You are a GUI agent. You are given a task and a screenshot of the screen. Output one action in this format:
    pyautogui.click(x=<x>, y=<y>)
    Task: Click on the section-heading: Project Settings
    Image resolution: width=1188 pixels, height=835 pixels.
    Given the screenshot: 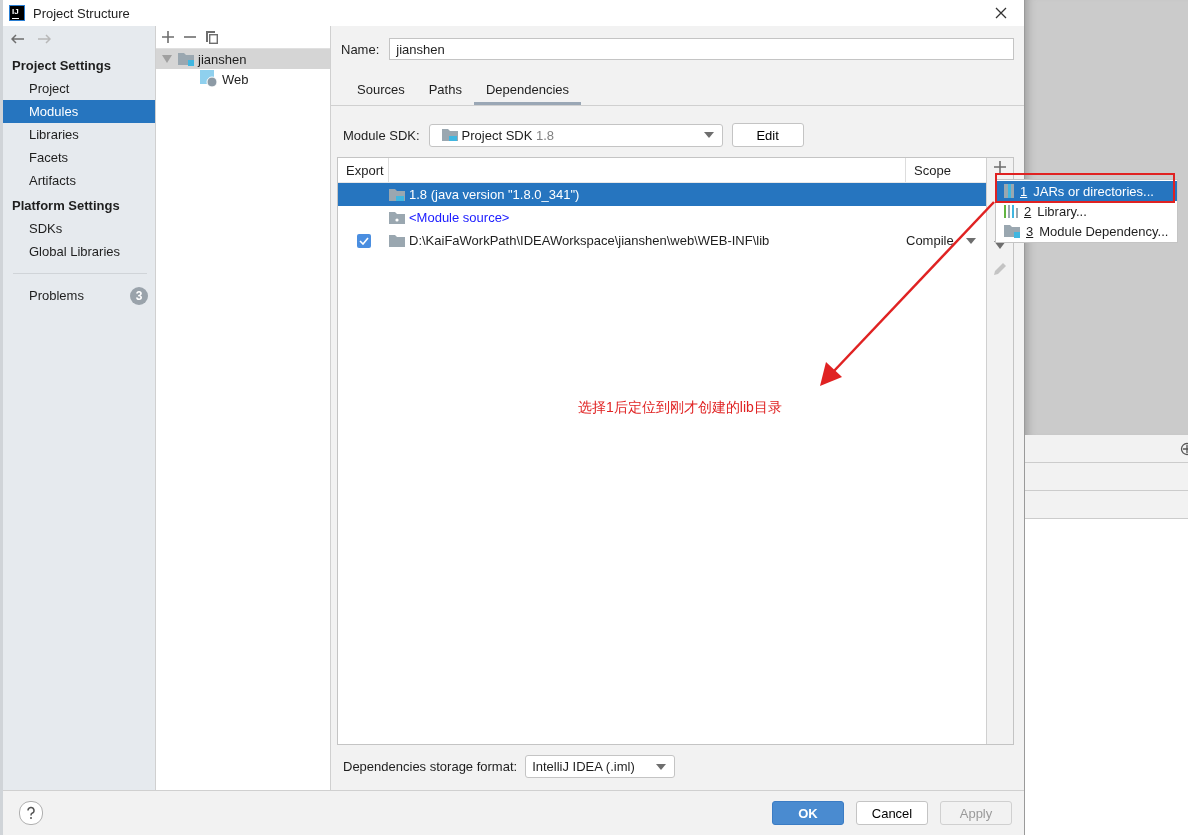 What is the action you would take?
    pyautogui.click(x=61, y=66)
    